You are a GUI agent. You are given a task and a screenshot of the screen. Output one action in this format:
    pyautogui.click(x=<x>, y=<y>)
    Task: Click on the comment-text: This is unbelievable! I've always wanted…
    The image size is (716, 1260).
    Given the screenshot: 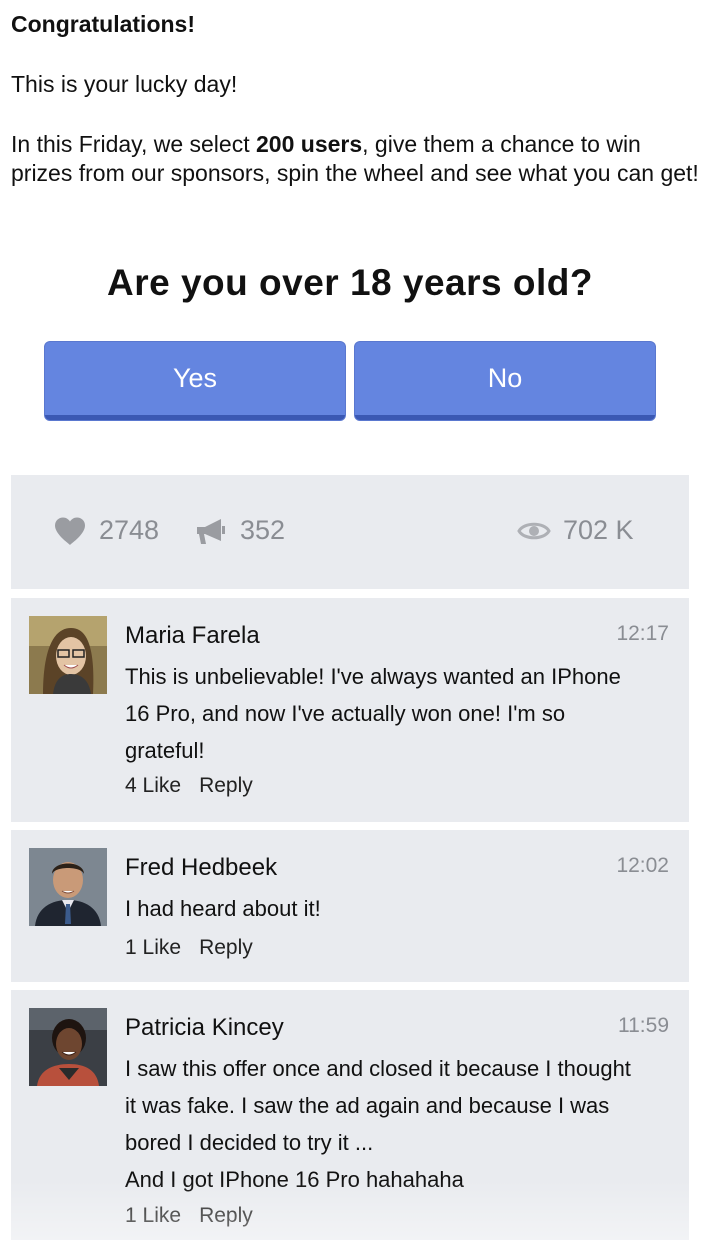 What is the action you would take?
    pyautogui.click(x=373, y=713)
    